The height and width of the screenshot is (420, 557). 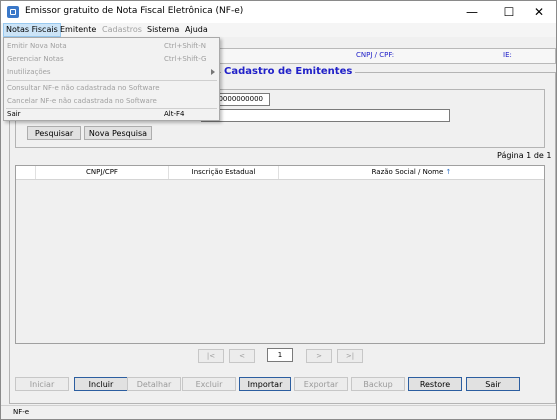 I want to click on detalhar-button: Detalhar, so click(x=154, y=384).